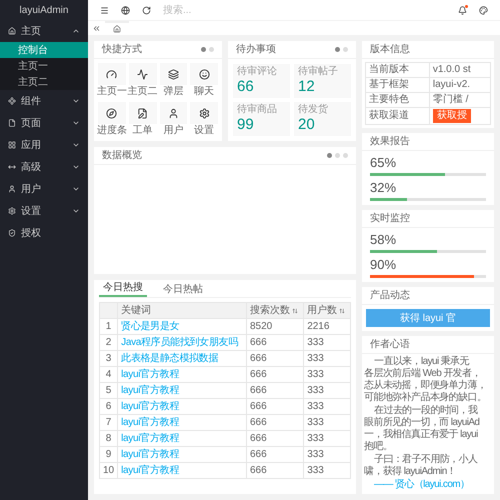  What do you see at coordinates (390, 141) in the screenshot?
I see `card-title: 效果报告` at bounding box center [390, 141].